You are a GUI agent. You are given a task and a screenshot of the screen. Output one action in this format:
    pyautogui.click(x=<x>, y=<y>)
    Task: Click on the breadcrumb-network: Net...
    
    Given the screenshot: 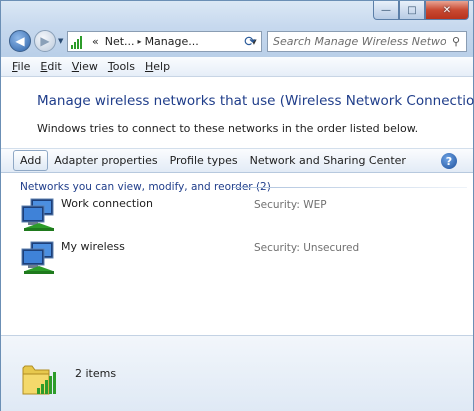 What is the action you would take?
    pyautogui.click(x=120, y=41)
    